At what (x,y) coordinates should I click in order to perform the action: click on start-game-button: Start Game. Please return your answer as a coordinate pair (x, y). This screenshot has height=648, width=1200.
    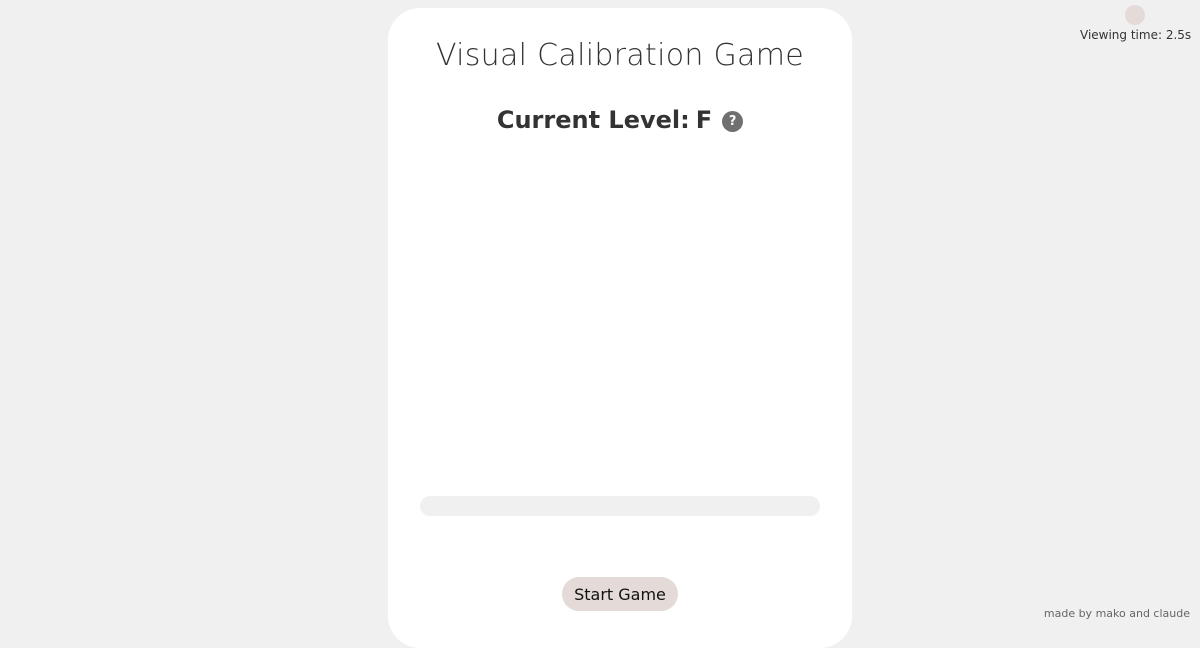
    Looking at the image, I should click on (620, 594).